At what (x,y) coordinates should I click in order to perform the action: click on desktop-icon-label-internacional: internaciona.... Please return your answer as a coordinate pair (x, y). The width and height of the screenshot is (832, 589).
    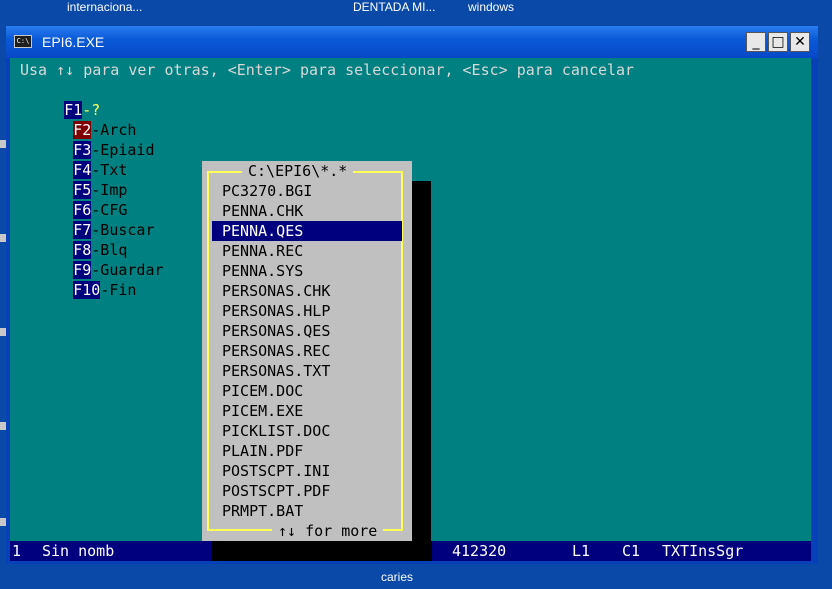
    Looking at the image, I should click on (104, 7).